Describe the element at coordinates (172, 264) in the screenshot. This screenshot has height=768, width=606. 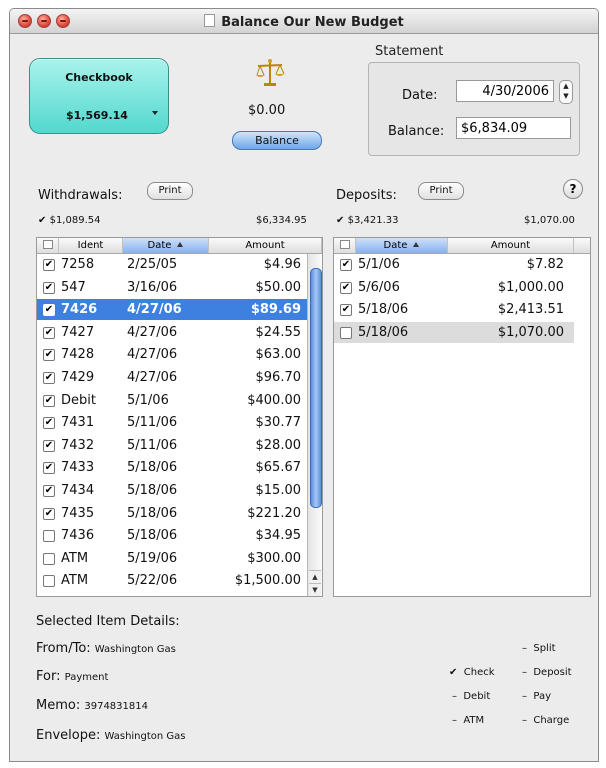
I see `withdrawal-row: ✔ 7258 2/25/05 $4.96` at that location.